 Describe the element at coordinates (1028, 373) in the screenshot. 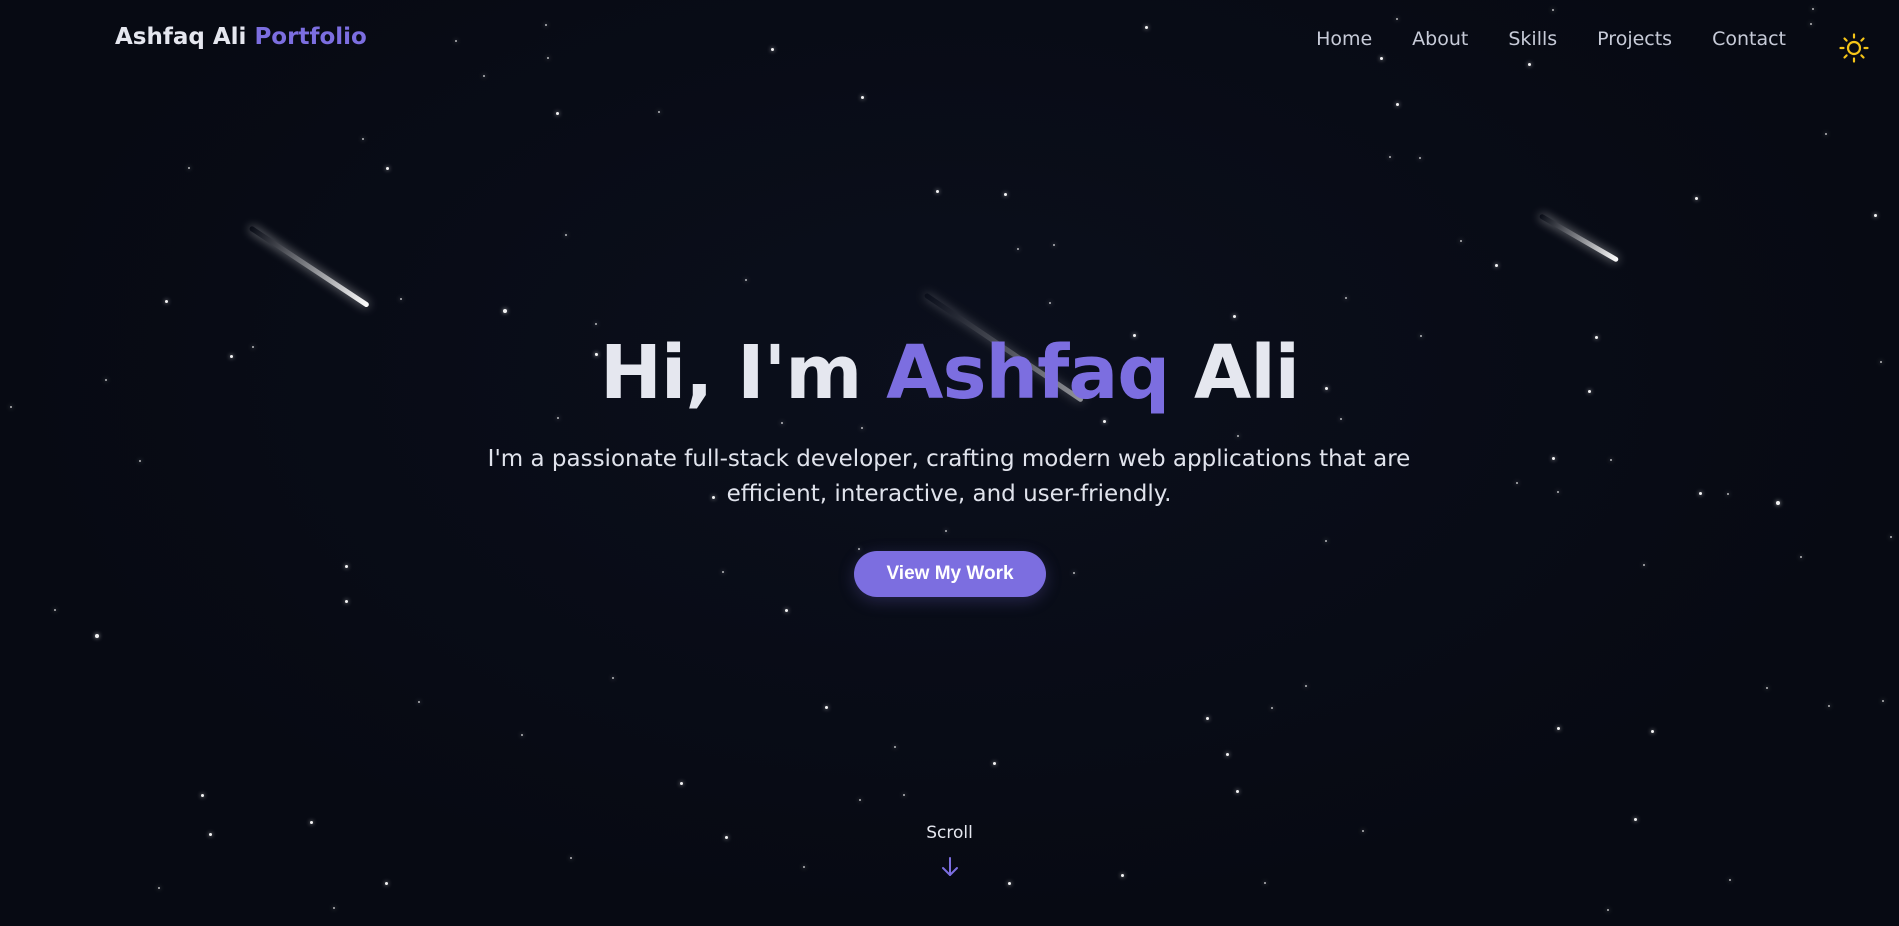

I see `hero-first-name: Ashfaq` at that location.